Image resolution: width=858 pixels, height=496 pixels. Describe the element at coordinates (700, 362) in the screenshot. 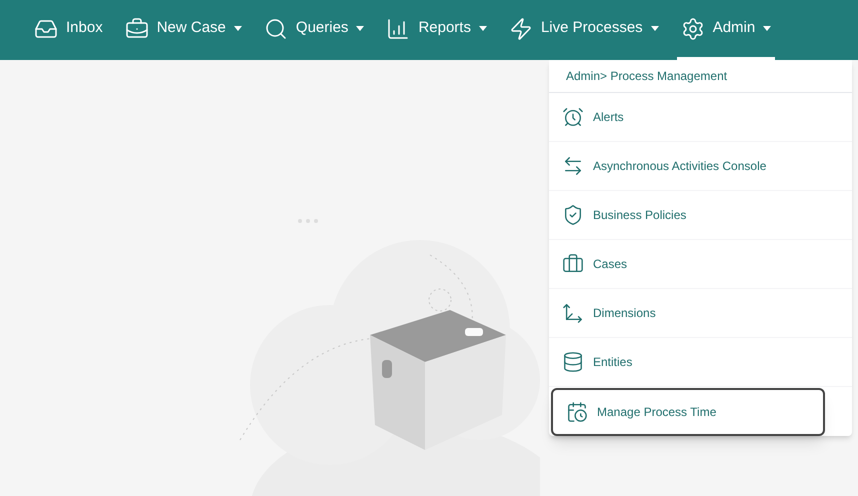

I see `menu-item: Entities` at that location.